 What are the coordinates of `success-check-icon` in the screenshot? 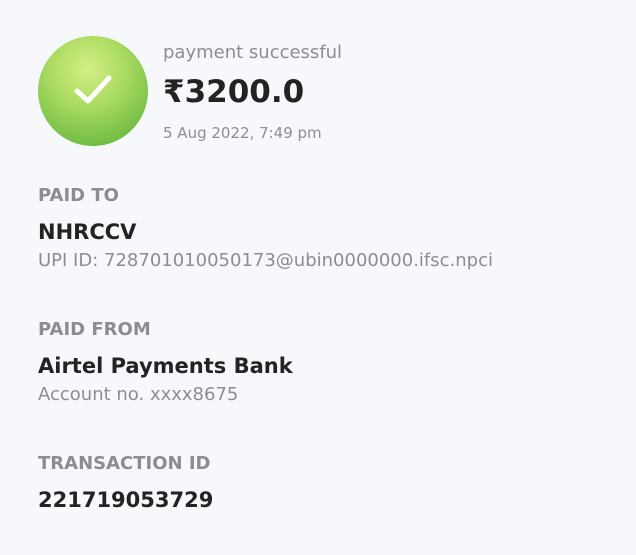 It's located at (93, 91).